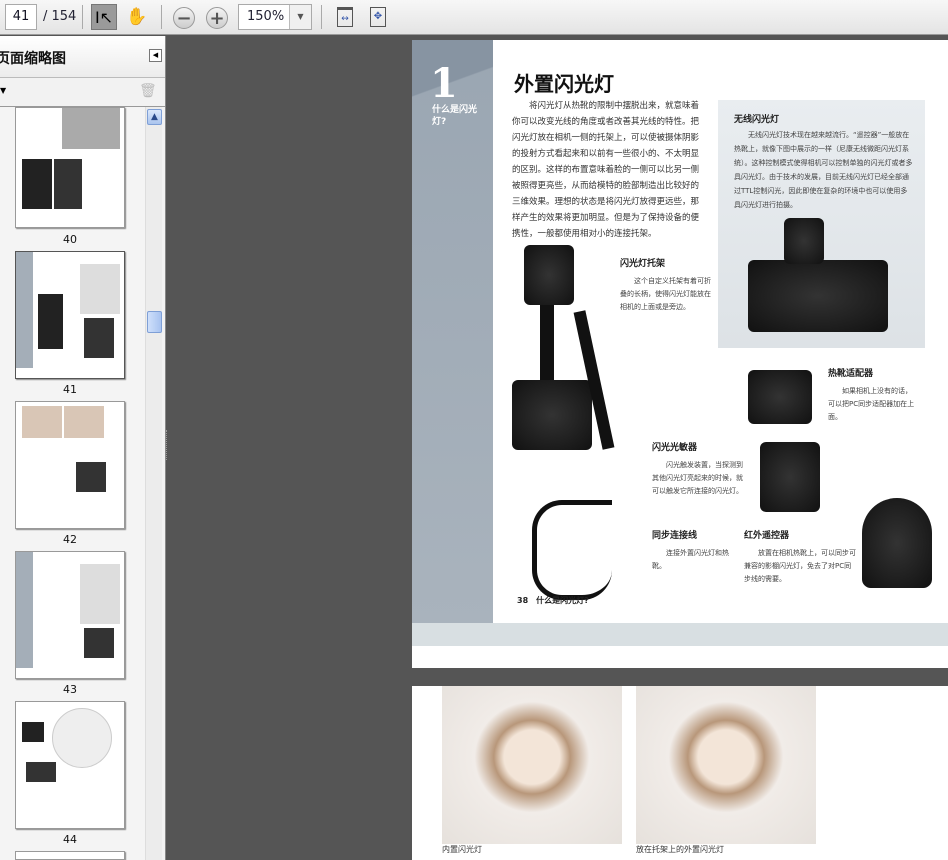  I want to click on hand-tool-icon: ✋, so click(137, 17).